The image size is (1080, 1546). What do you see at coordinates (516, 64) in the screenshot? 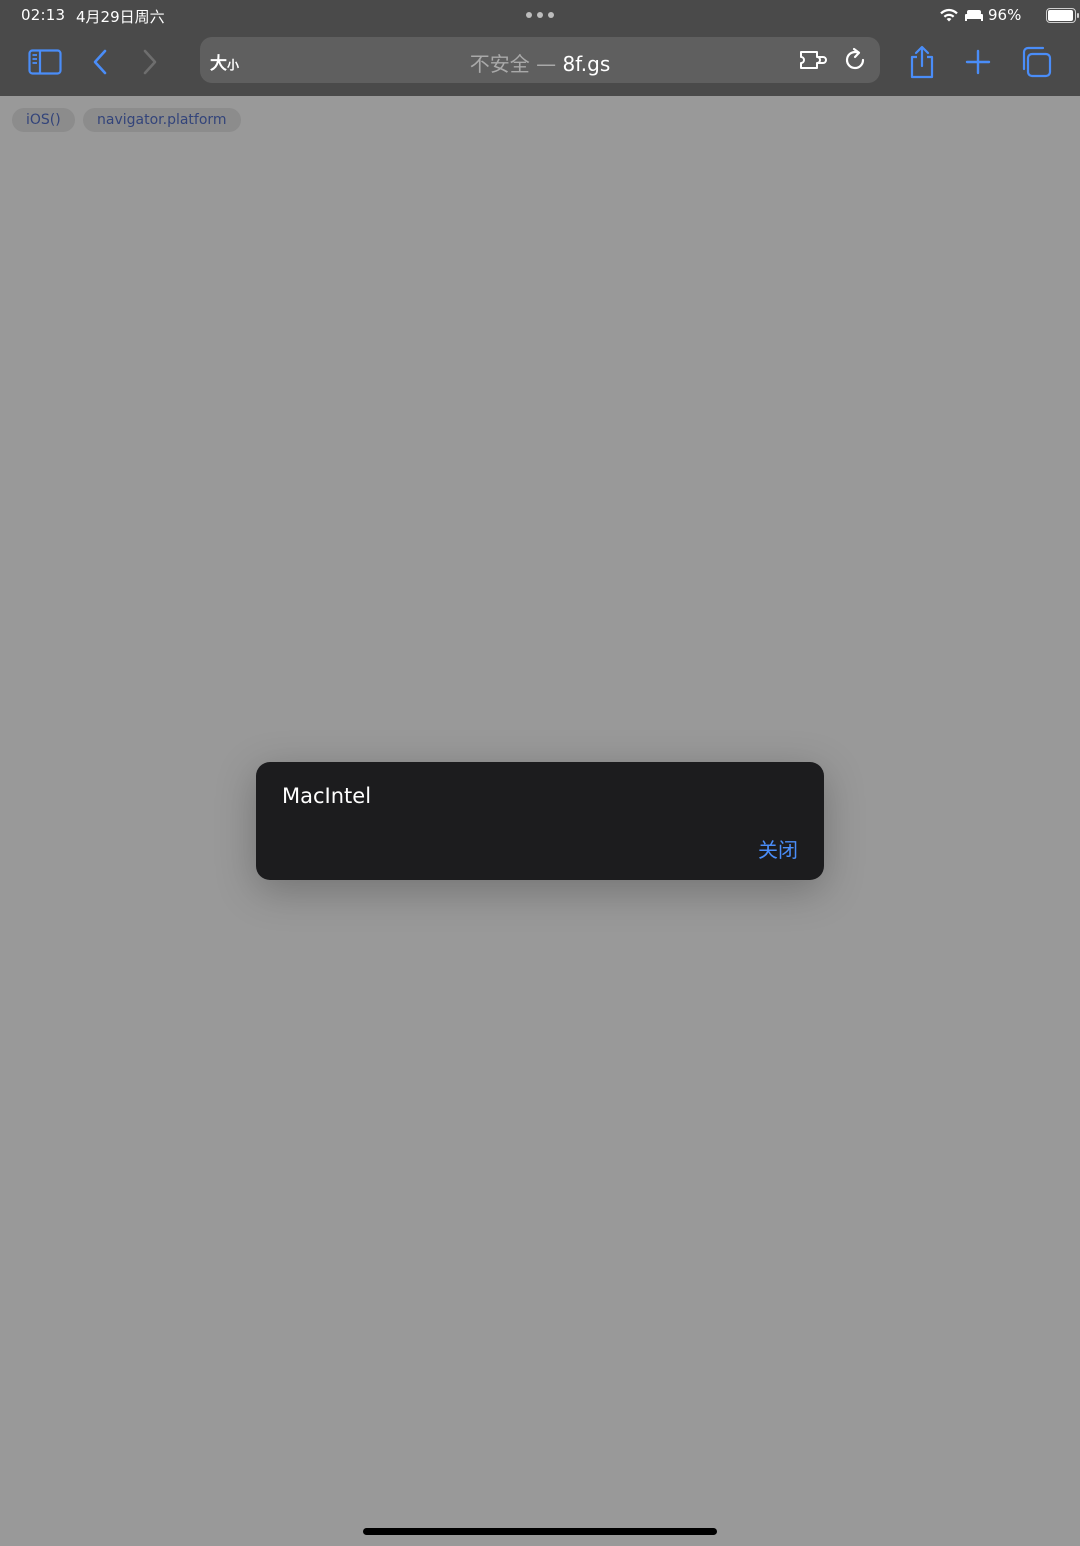
I see `insecure-label: 不安全 —` at bounding box center [516, 64].